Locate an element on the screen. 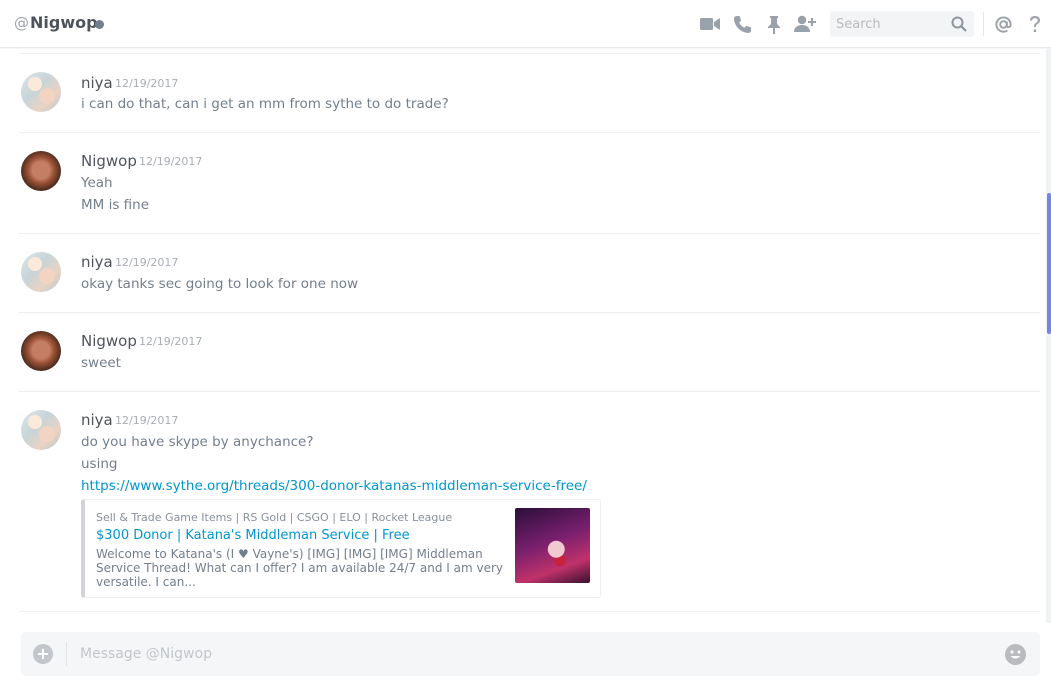 This screenshot has width=1051, height=684. message-group: Nigwop 12/19/2017 Yeah MM is fine is located at coordinates (529, 183).